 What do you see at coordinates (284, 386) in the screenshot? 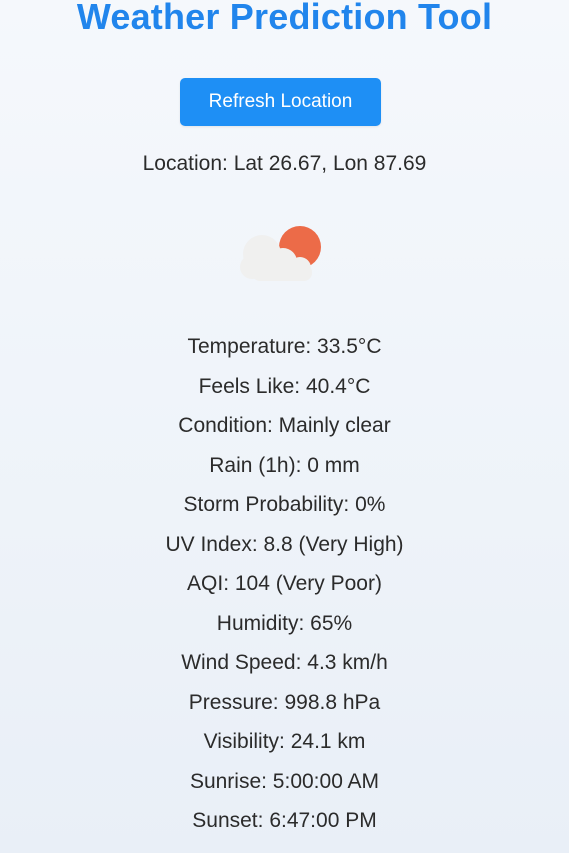
I see `feels-like-reading: Feels Like: 40.4°C` at bounding box center [284, 386].